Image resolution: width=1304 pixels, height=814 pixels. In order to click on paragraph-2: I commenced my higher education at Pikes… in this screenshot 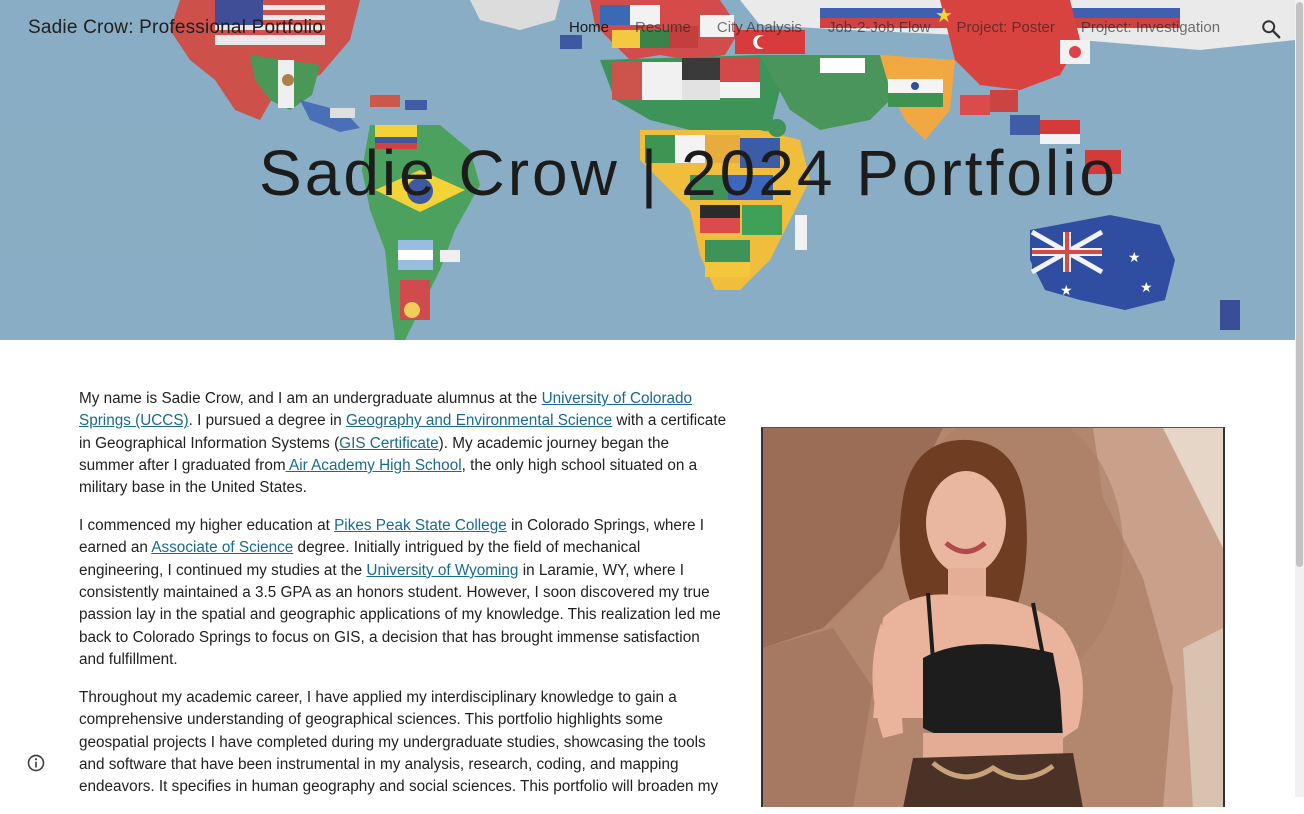, I will do `click(400, 592)`.